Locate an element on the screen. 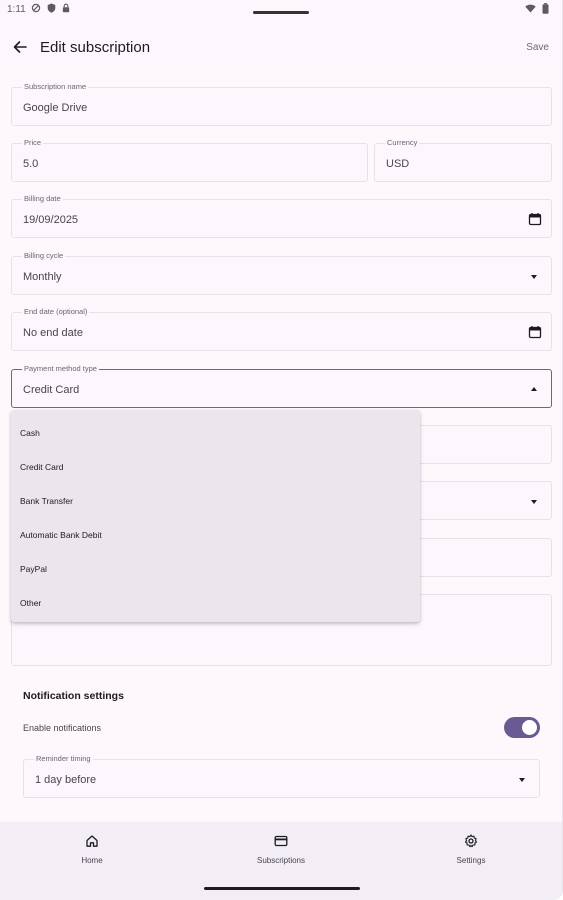 The height and width of the screenshot is (900, 563). billing-cycle-label: Billing cycle is located at coordinates (44, 255).